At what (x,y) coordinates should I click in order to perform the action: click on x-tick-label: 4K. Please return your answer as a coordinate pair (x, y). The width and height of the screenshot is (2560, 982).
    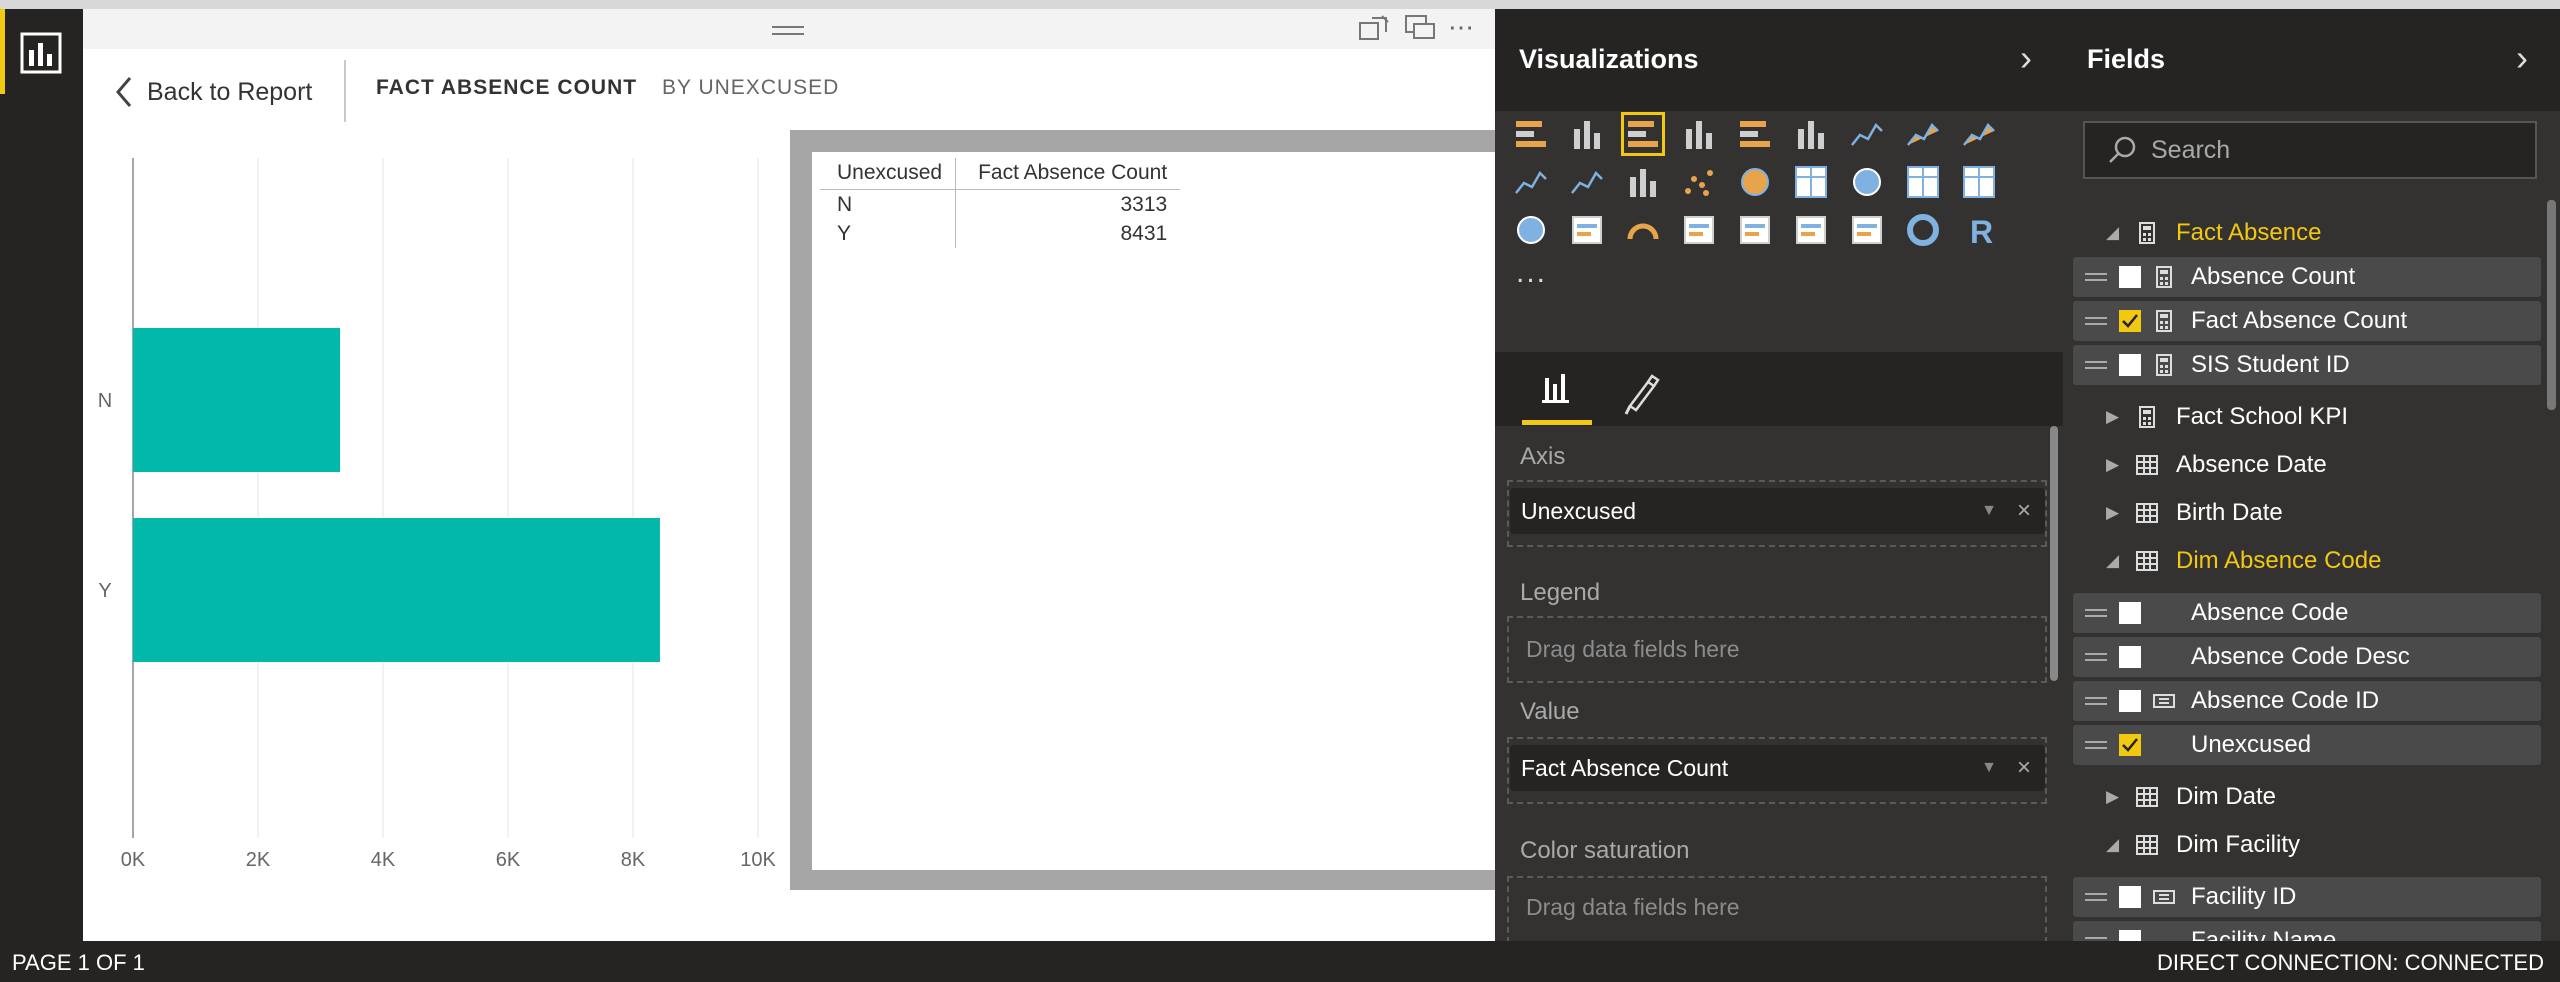
    Looking at the image, I should click on (383, 860).